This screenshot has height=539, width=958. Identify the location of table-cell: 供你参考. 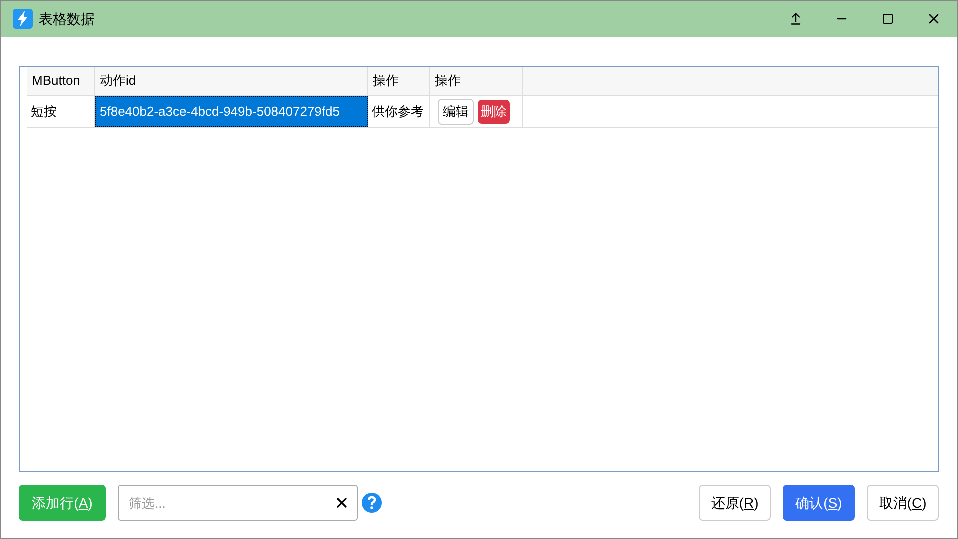
(399, 111).